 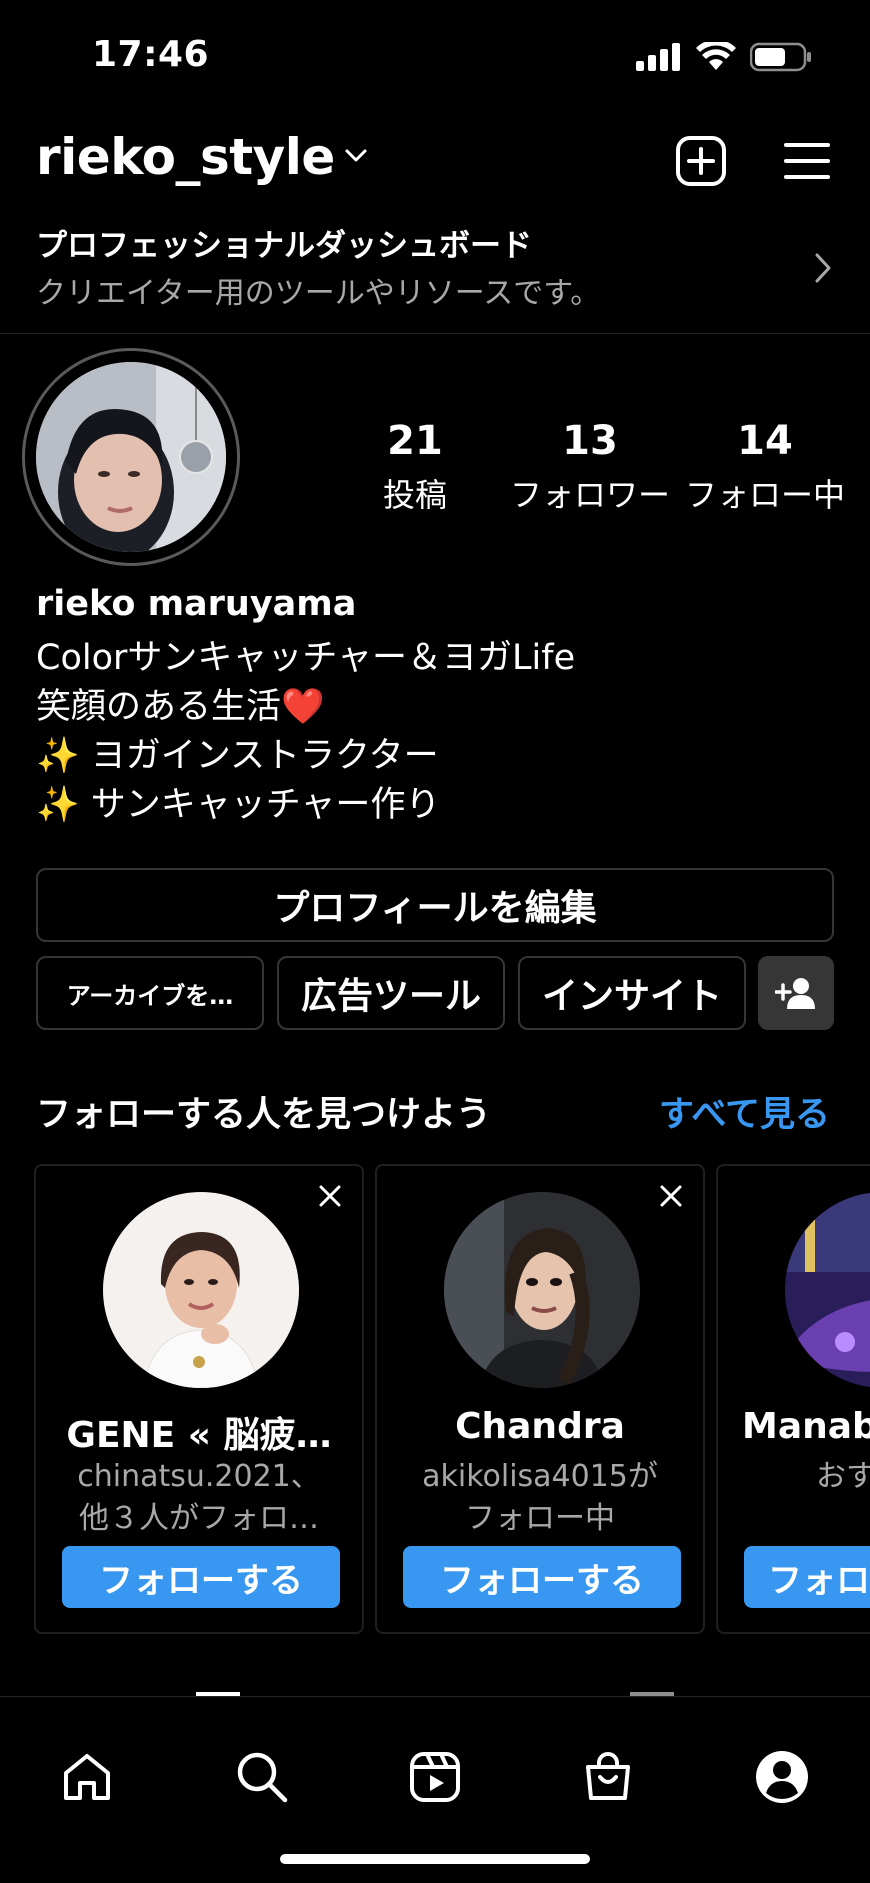 I want to click on menu-button, so click(x=807, y=161).